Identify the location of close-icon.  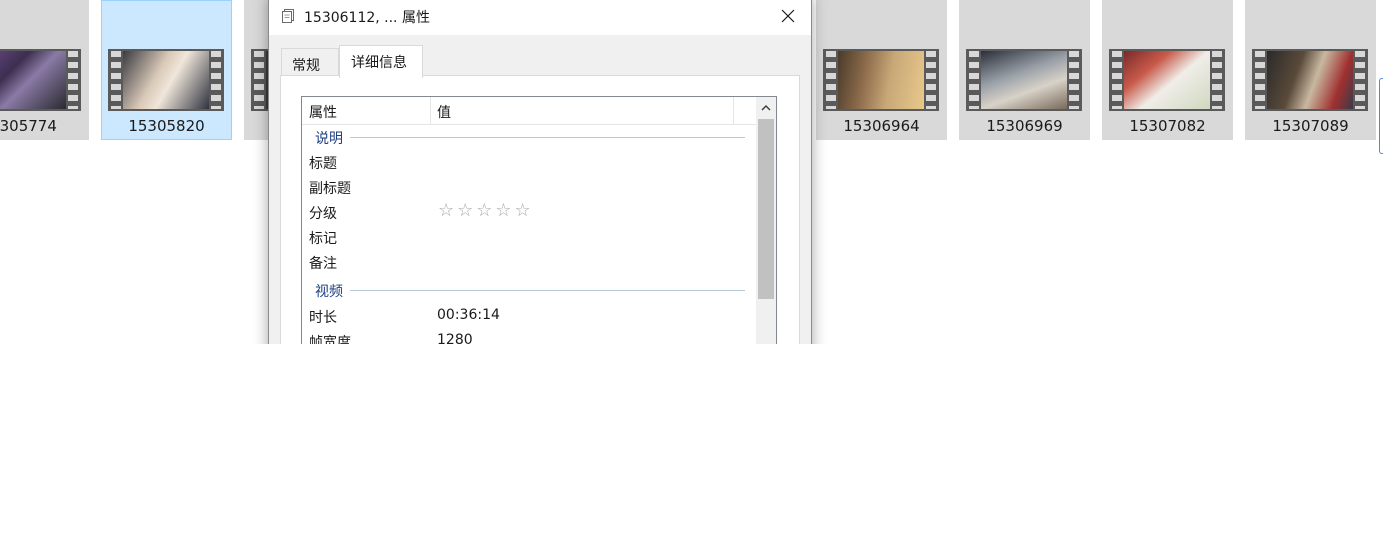
(788, 16).